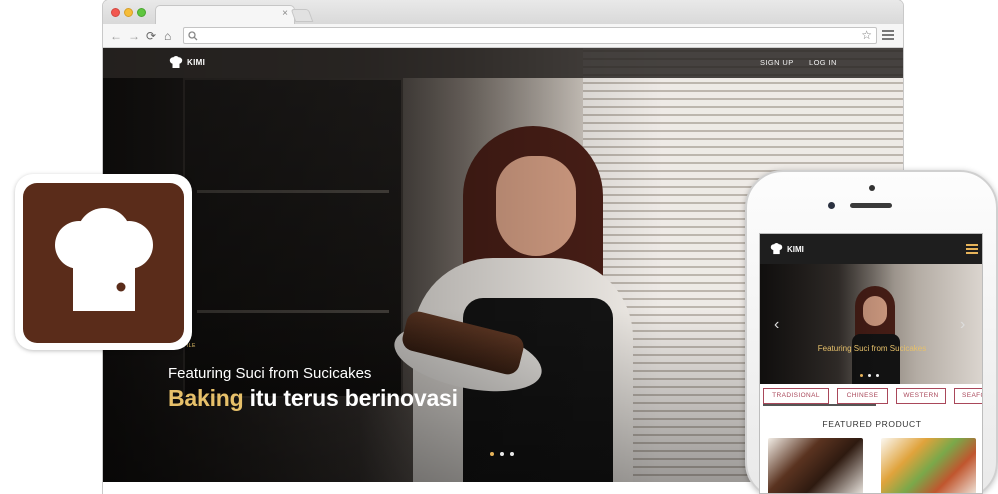 The image size is (998, 494). Describe the element at coordinates (285, 13) in the screenshot. I see `tab-close-icon: ×` at that location.